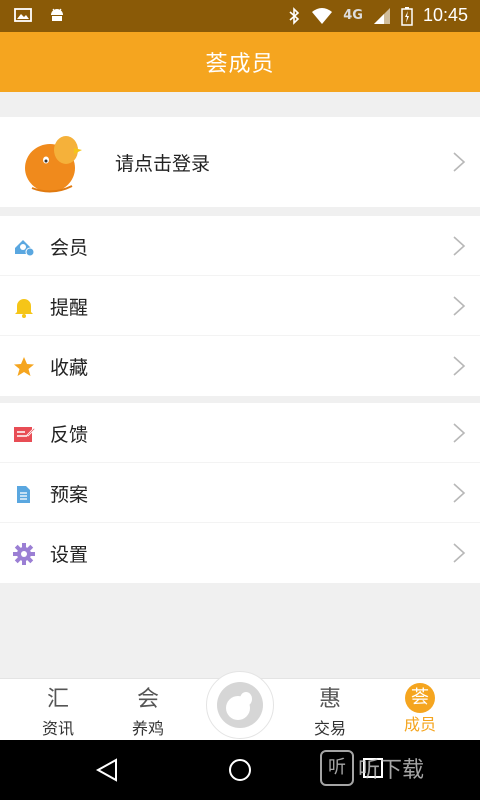 The image size is (480, 800). Describe the element at coordinates (69, 368) in the screenshot. I see `menu-label: 收藏` at that location.